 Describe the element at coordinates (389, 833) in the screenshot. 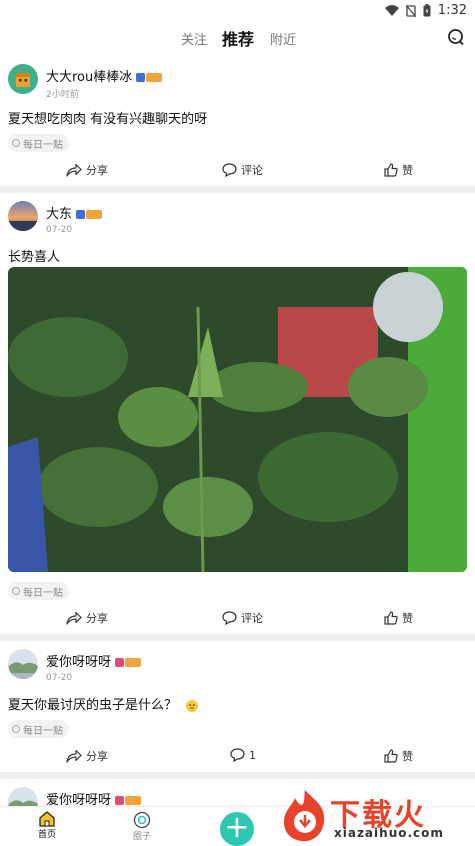

I see `watermark-url: xiazaihuo.com` at that location.